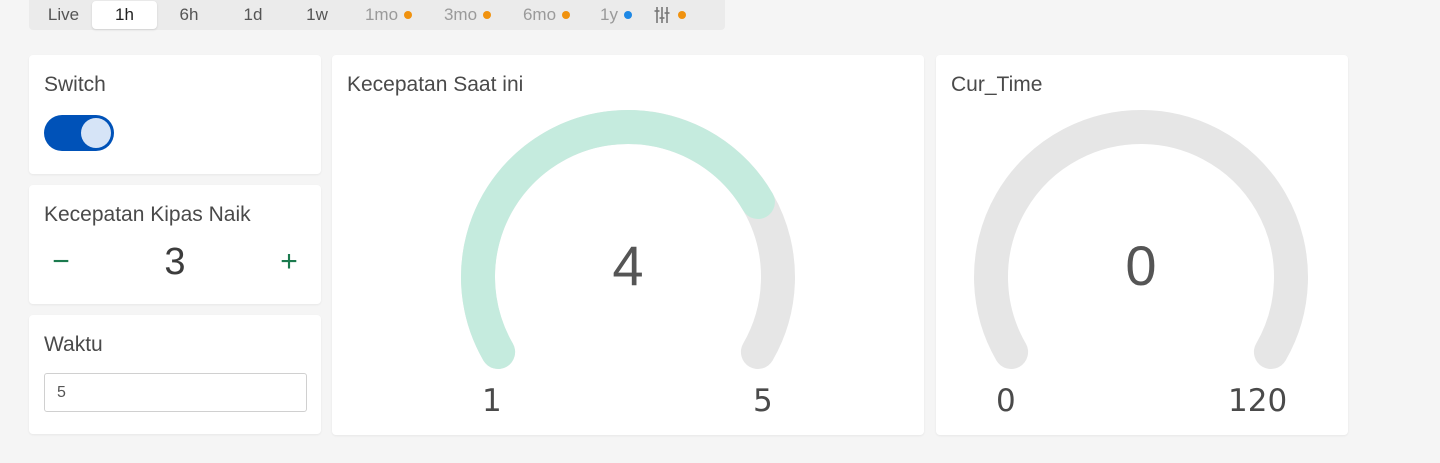 This screenshot has width=1440, height=463. Describe the element at coordinates (75, 84) in the screenshot. I see `switch-title: Switch` at that location.